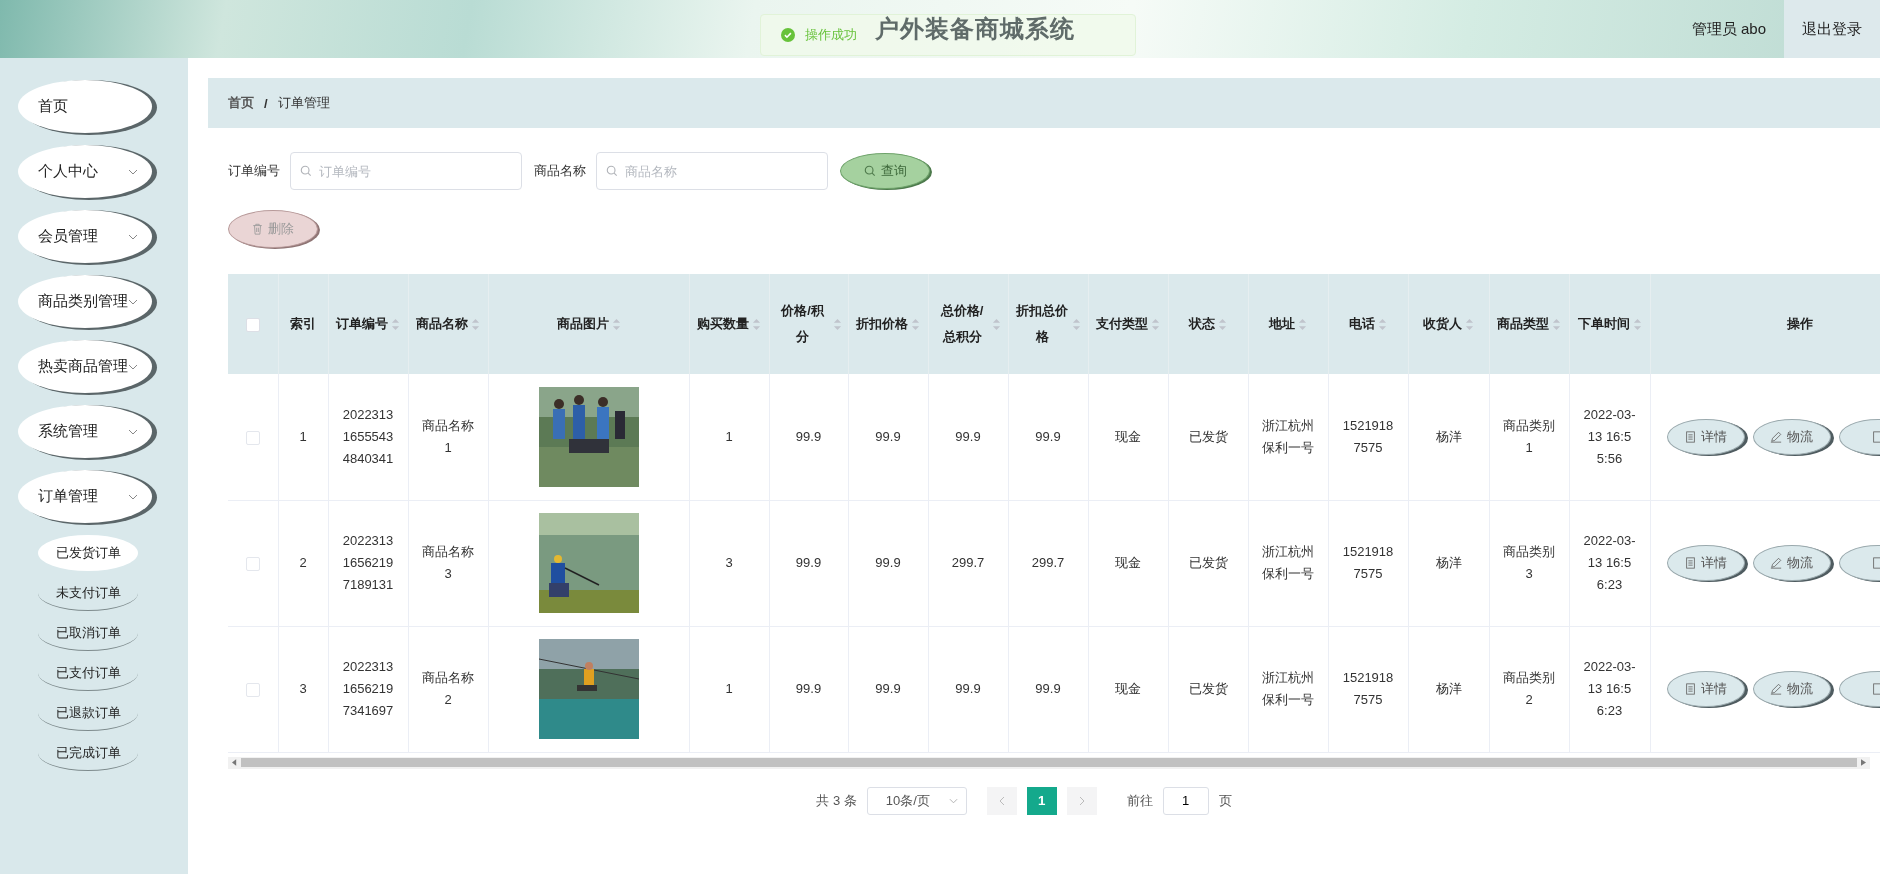 Image resolution: width=1880 pixels, height=874 pixels. What do you see at coordinates (88, 553) in the screenshot?
I see `submenu-item: 已发货订单` at bounding box center [88, 553].